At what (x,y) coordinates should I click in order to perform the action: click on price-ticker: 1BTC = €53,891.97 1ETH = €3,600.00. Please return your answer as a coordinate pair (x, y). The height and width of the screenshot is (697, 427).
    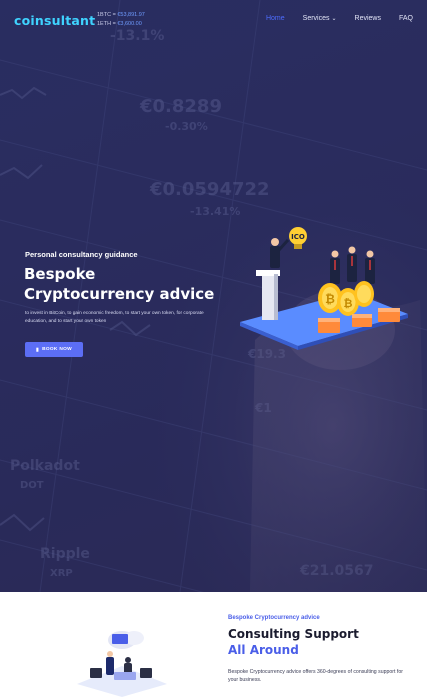
    Looking at the image, I should click on (121, 20).